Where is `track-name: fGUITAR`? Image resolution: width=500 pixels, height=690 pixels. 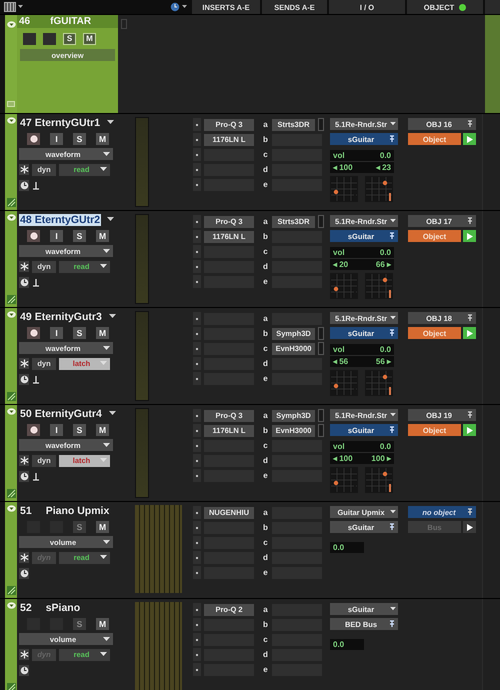 track-name: fGUITAR is located at coordinates (71, 21).